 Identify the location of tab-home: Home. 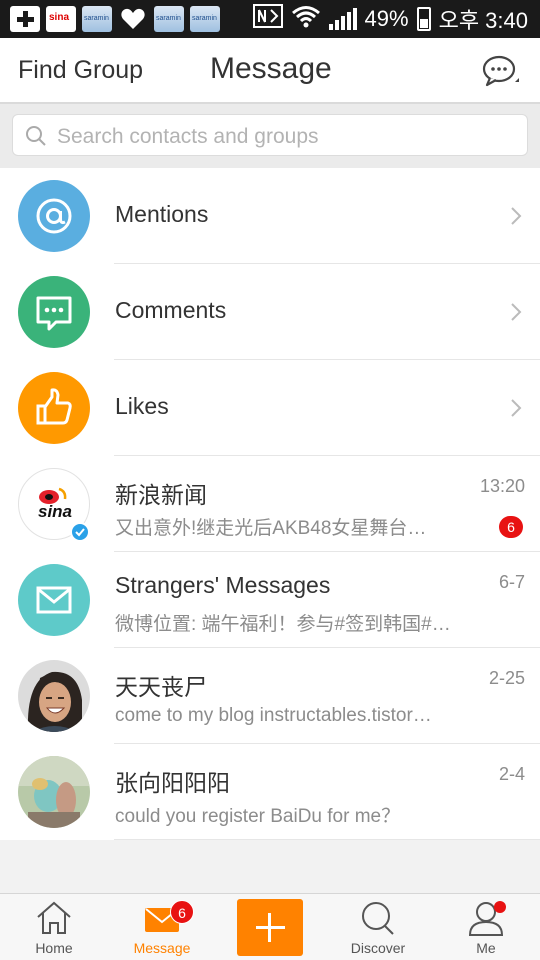
(54, 927).